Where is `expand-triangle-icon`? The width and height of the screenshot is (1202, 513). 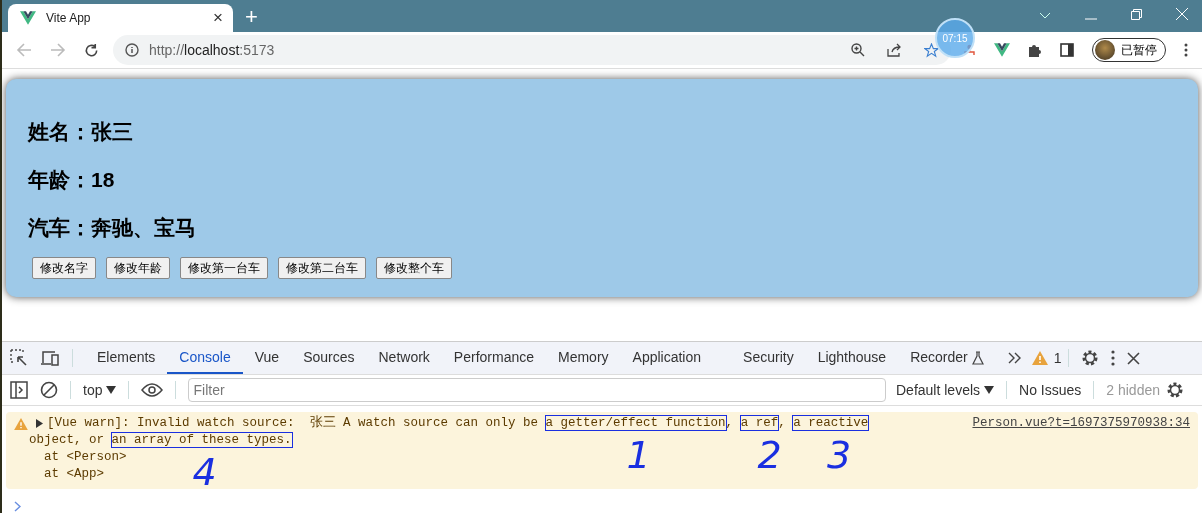 expand-triangle-icon is located at coordinates (39, 423).